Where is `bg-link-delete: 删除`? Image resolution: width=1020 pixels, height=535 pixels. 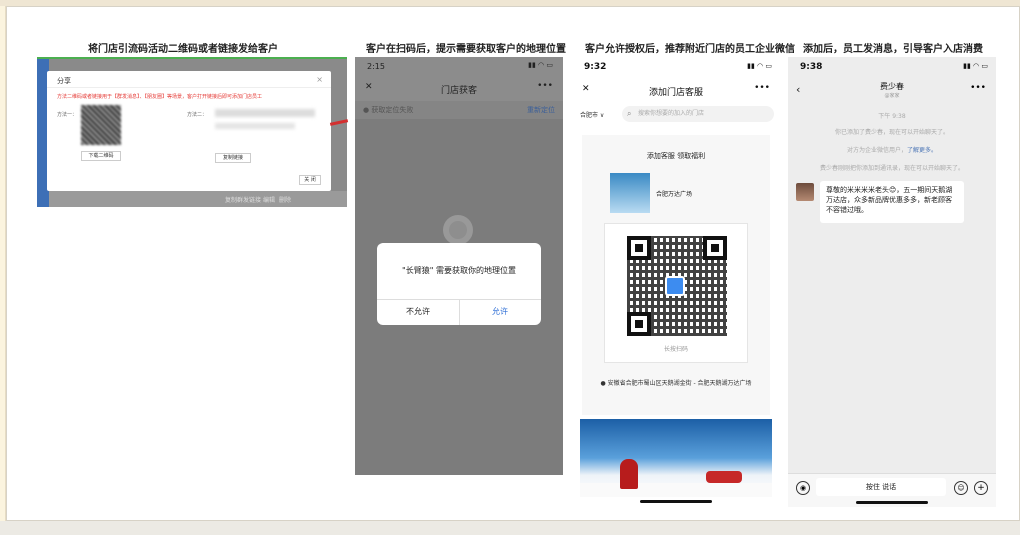
bg-link-delete: 删除 is located at coordinates (285, 199).